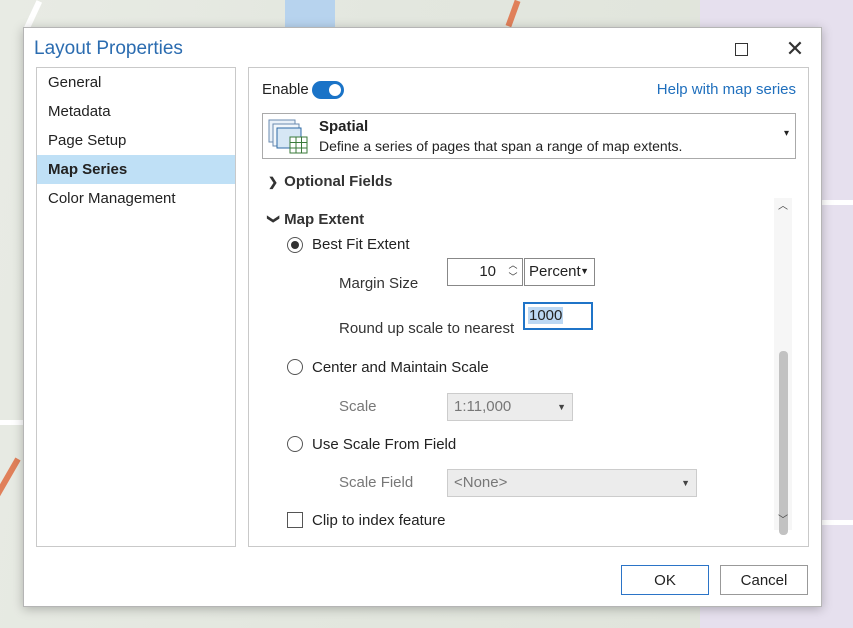  I want to click on scale-field-value: <None>, so click(481, 482).